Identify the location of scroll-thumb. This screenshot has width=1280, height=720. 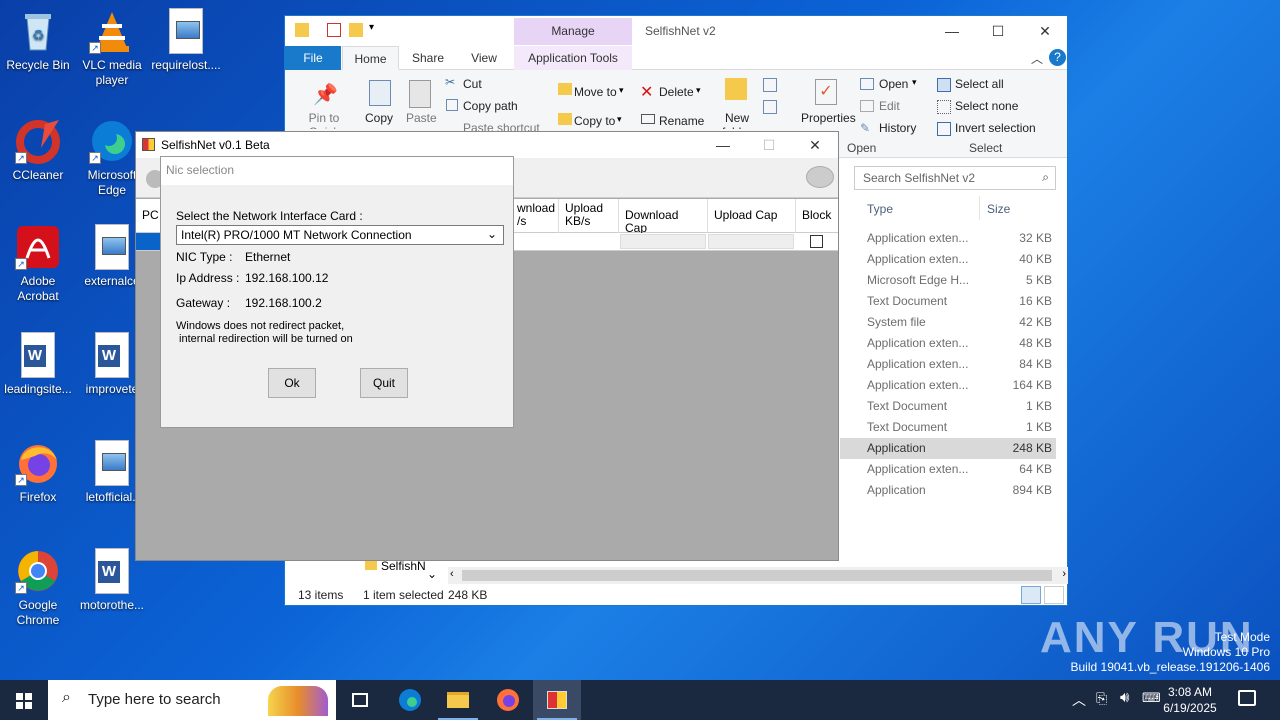
(757, 575).